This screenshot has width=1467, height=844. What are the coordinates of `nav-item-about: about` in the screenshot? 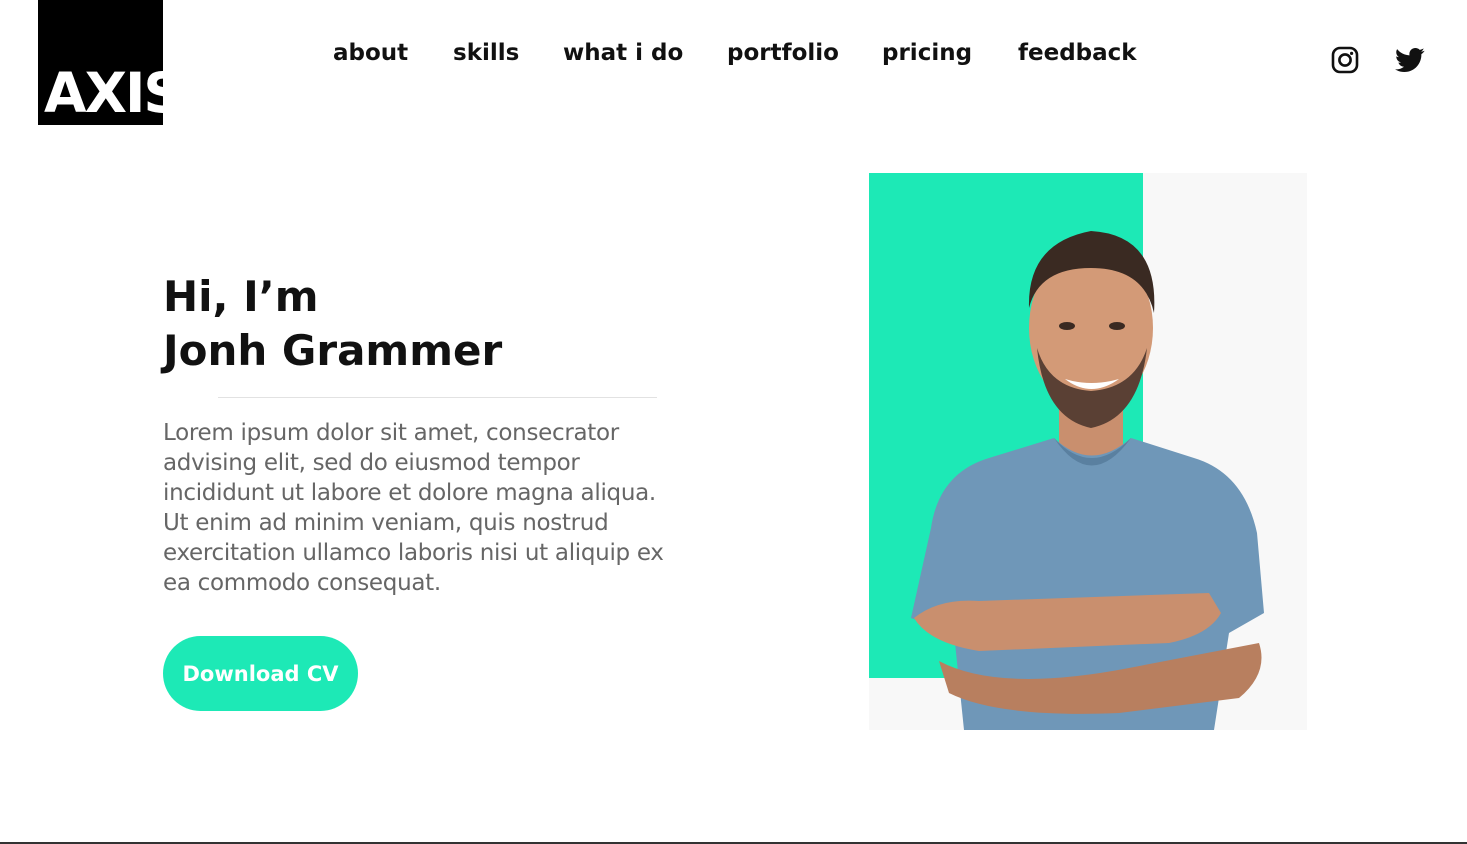 It's located at (393, 53).